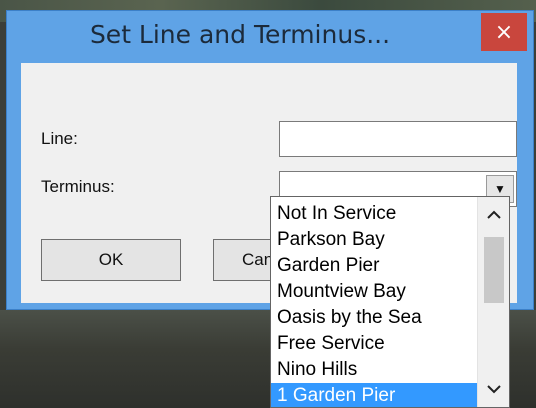 The image size is (536, 408). What do you see at coordinates (374, 240) in the screenshot?
I see `list-item: Parkson Bay` at bounding box center [374, 240].